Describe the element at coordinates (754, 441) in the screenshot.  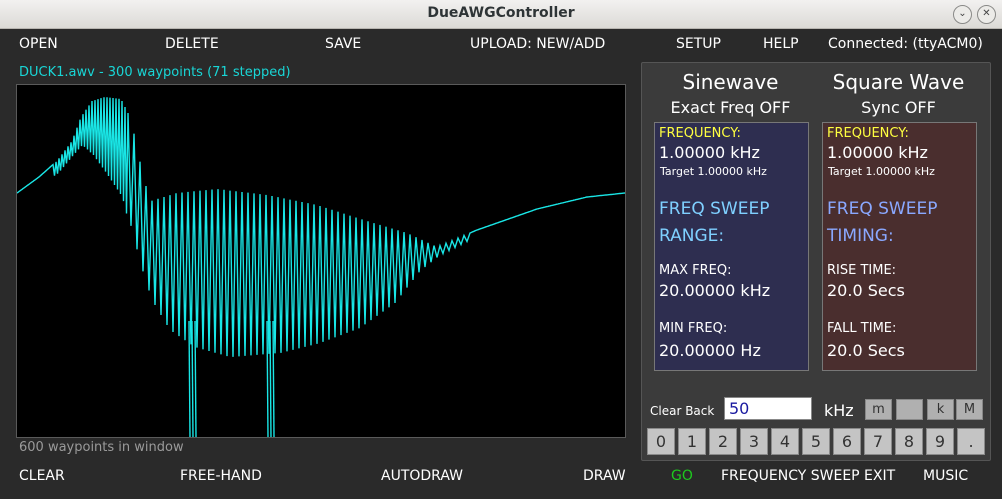
I see `digit-3-button: 3` at that location.